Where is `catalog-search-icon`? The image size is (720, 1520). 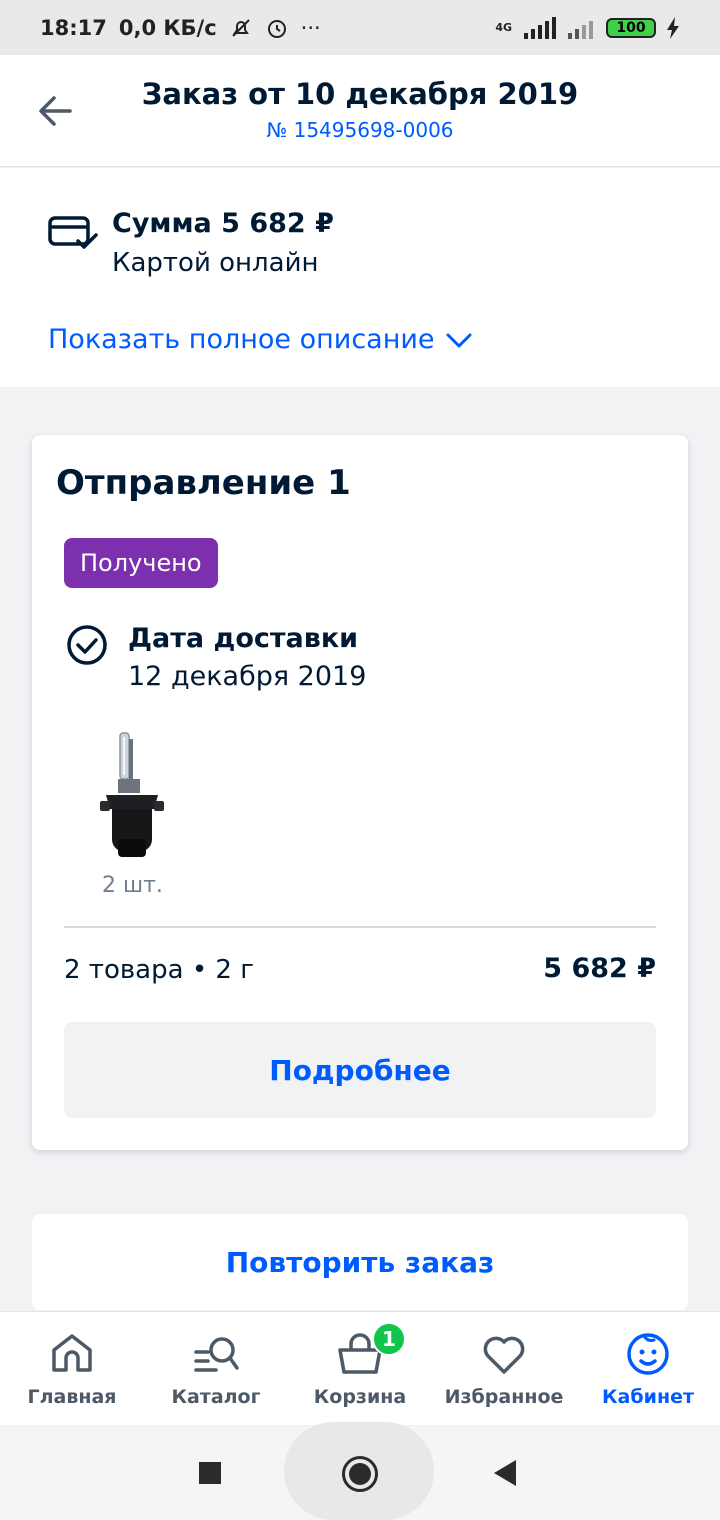
catalog-search-icon is located at coordinates (216, 1354).